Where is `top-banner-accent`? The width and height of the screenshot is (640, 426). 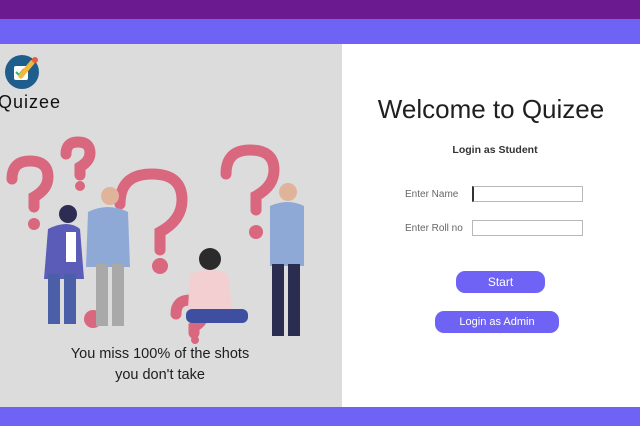 top-banner-accent is located at coordinates (320, 31).